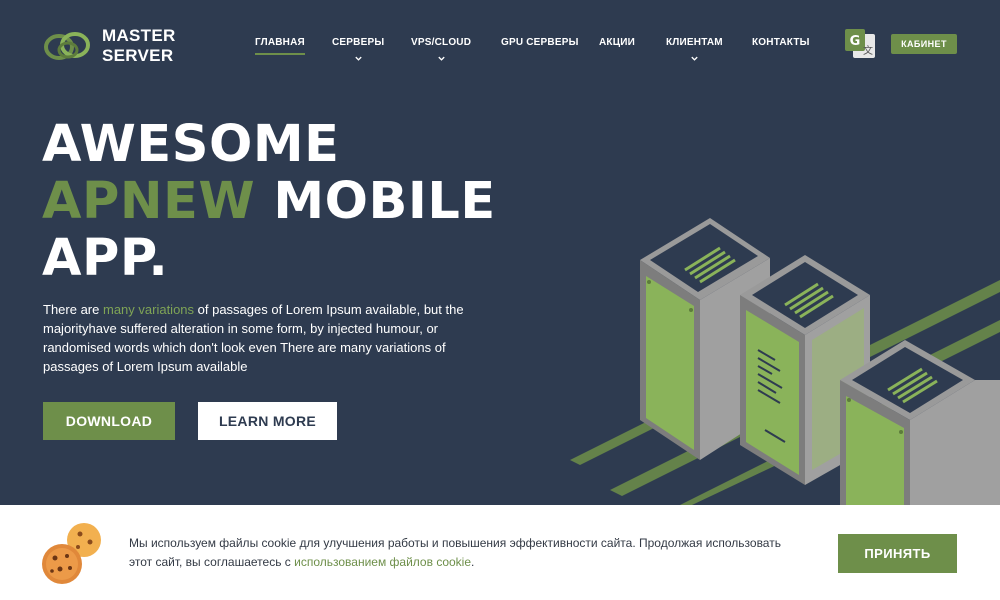  I want to click on logo-rings-icon, so click(67, 46).